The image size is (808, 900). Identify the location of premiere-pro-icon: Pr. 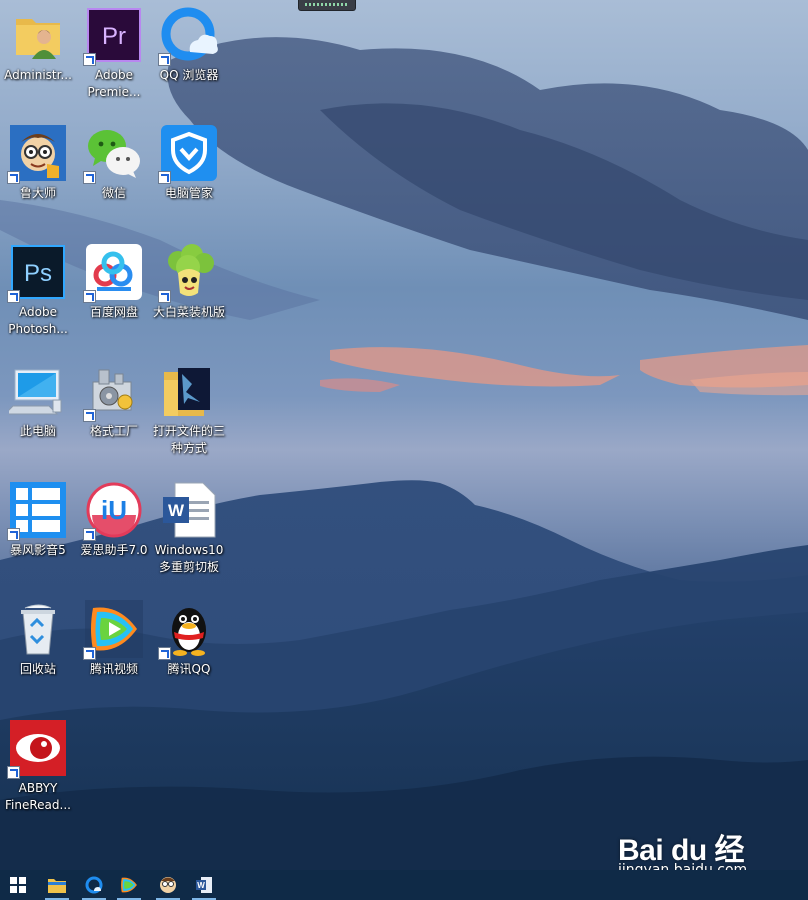
(113, 36).